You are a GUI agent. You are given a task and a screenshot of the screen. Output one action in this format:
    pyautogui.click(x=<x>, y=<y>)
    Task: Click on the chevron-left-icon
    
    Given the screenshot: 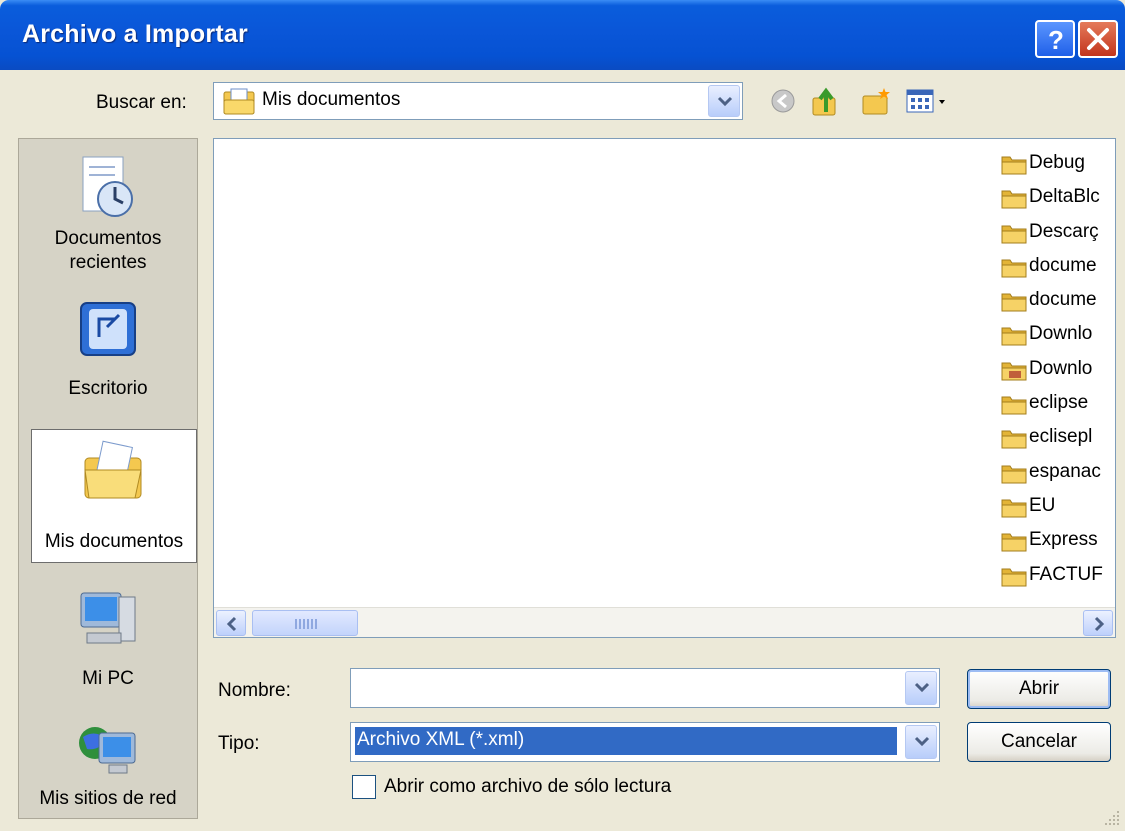 What is the action you would take?
    pyautogui.click(x=231, y=624)
    